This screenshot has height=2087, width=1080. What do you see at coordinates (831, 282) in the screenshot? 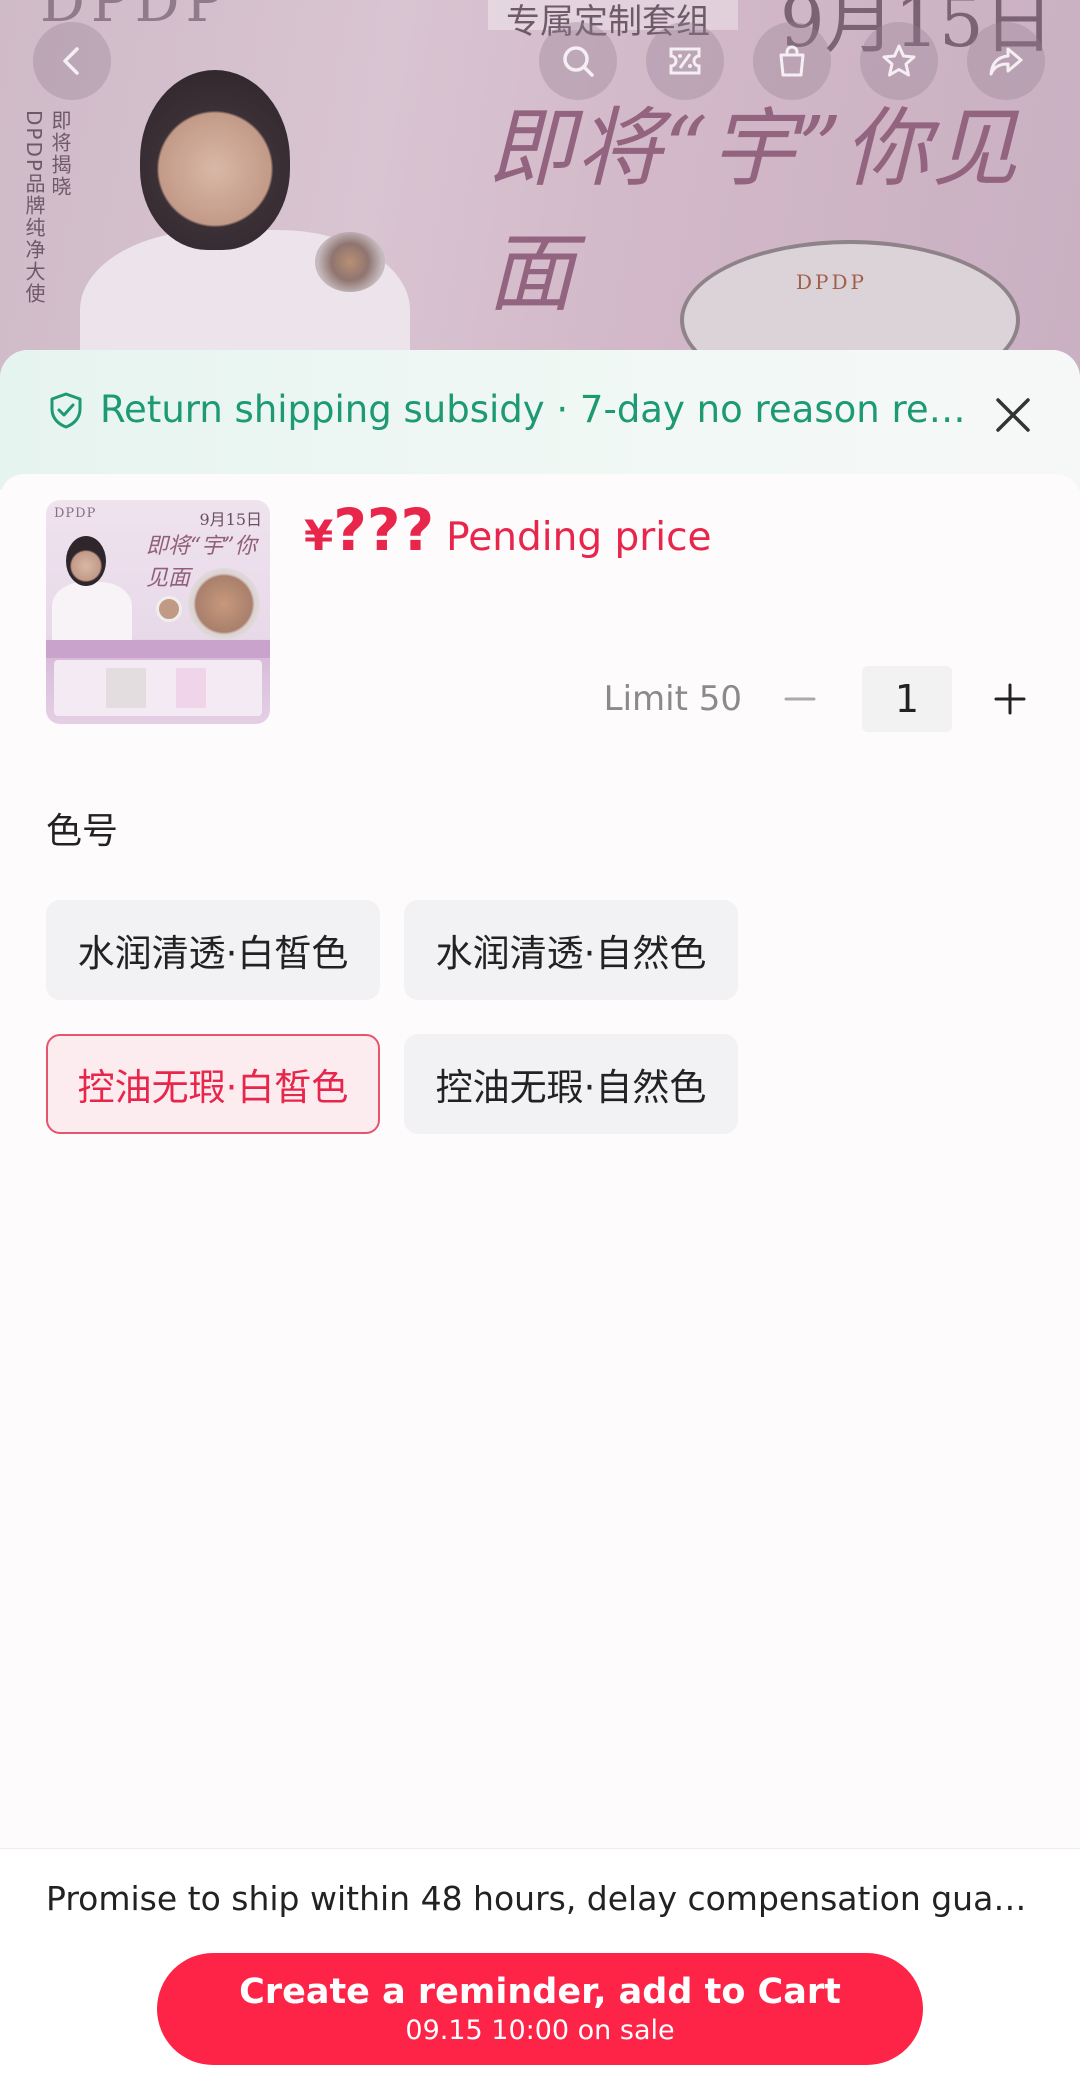
I see `case-label: DPDP` at bounding box center [831, 282].